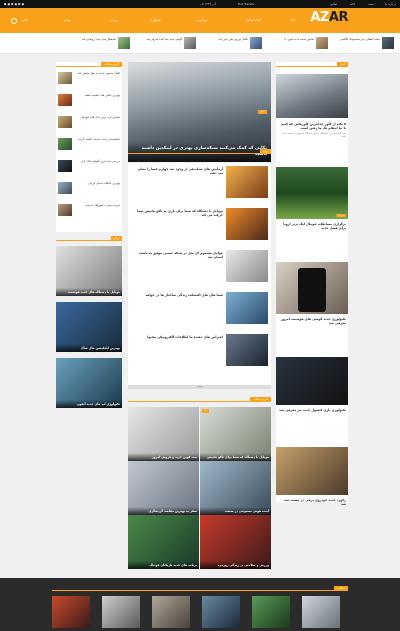  I want to click on nav-item: شاپ, so click(25, 20).